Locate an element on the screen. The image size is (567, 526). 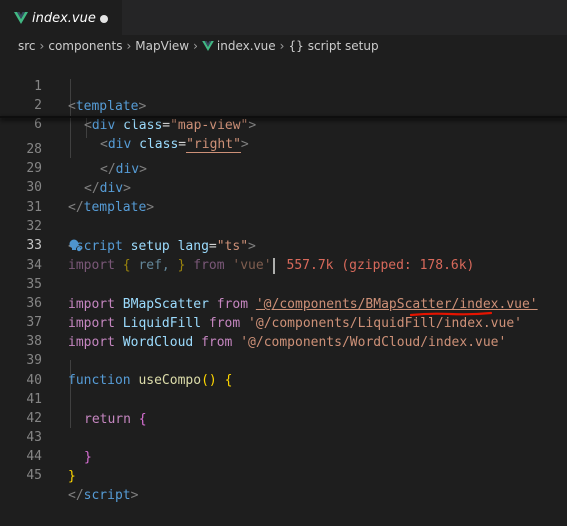
code-line: 45 </script> is located at coordinates (283, 474).